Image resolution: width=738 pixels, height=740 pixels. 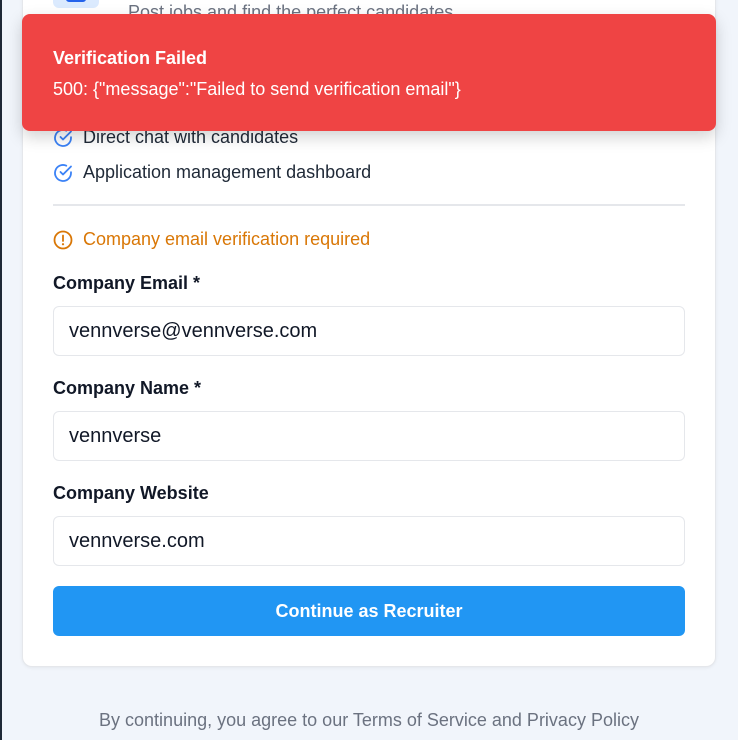 What do you see at coordinates (131, 493) in the screenshot?
I see `company-website-label: Company Website` at bounding box center [131, 493].